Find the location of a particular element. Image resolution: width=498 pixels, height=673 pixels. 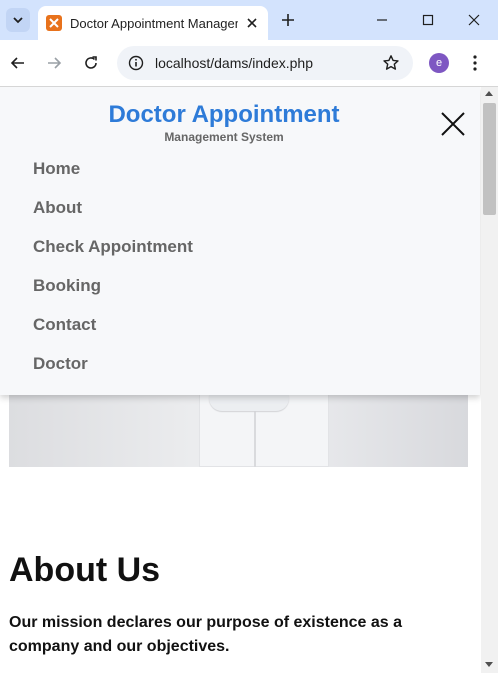

xampp-favicon-icon is located at coordinates (54, 23).